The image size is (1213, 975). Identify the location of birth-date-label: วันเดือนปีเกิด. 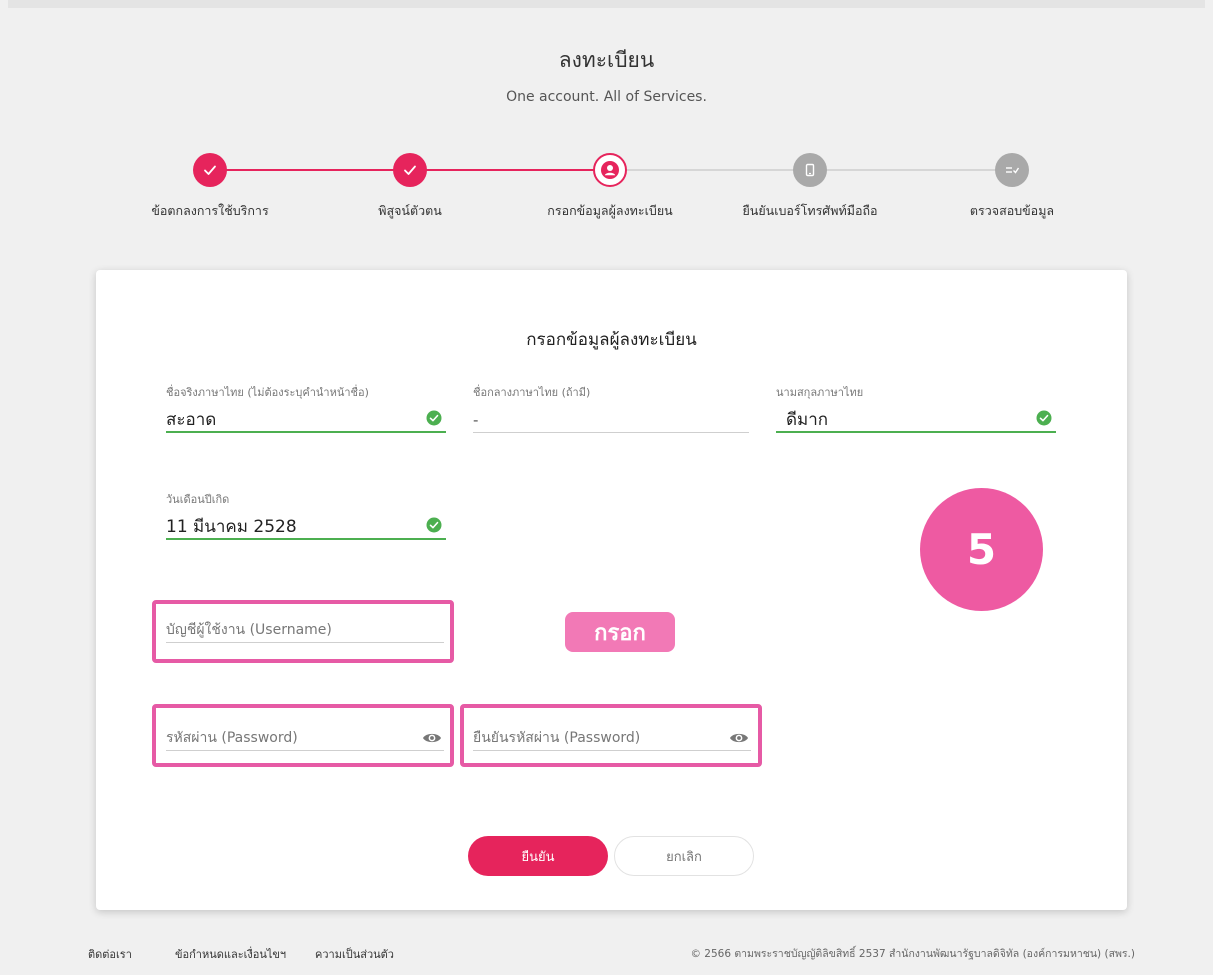
(198, 499).